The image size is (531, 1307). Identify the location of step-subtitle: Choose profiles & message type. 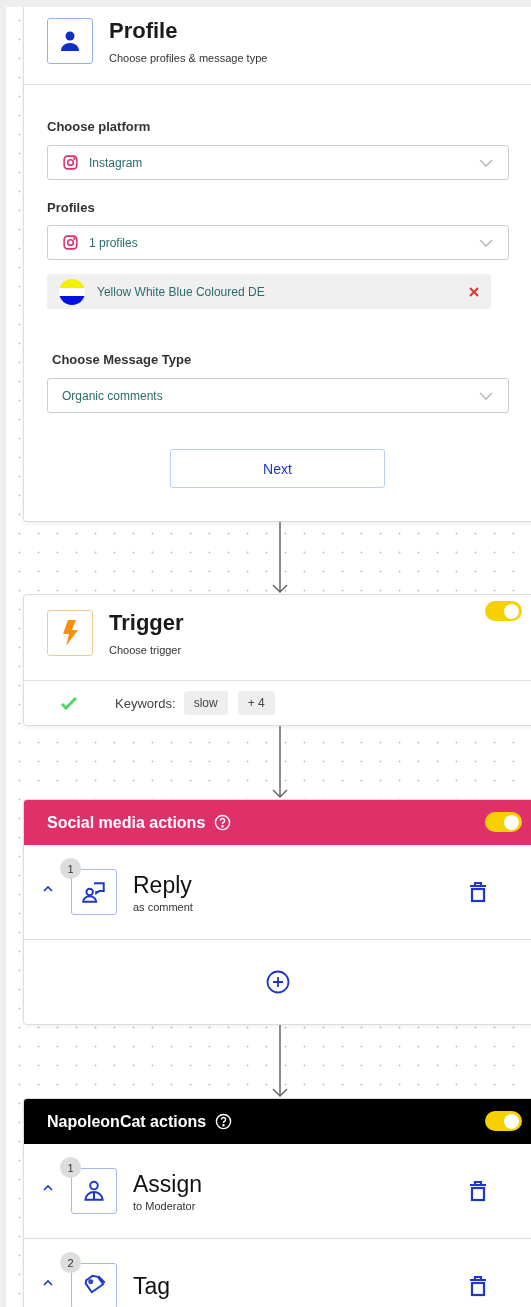
(188, 58).